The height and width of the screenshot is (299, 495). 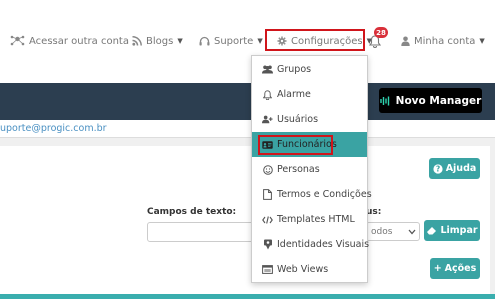 What do you see at coordinates (247, 296) in the screenshot?
I see `panel-bottom-accent` at bounding box center [247, 296].